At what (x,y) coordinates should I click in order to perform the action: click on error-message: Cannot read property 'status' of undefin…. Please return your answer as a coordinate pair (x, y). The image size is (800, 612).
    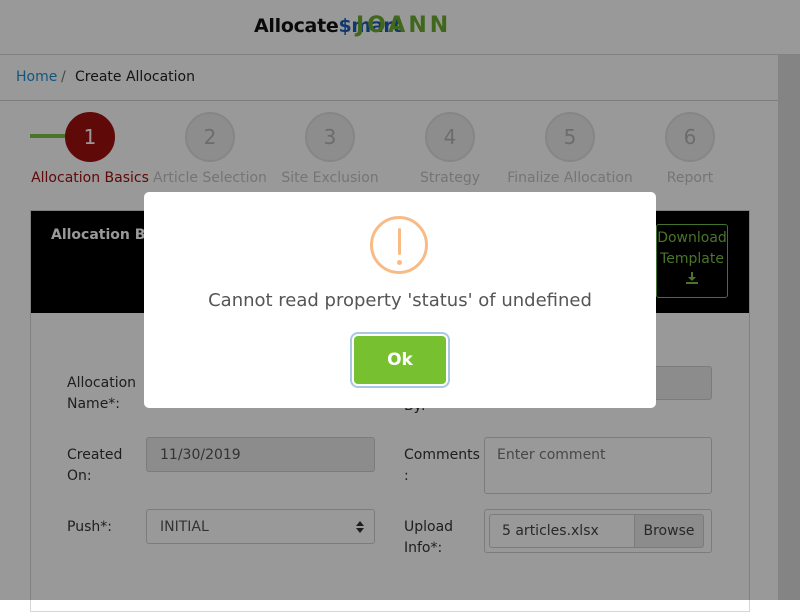
    Looking at the image, I should click on (400, 300).